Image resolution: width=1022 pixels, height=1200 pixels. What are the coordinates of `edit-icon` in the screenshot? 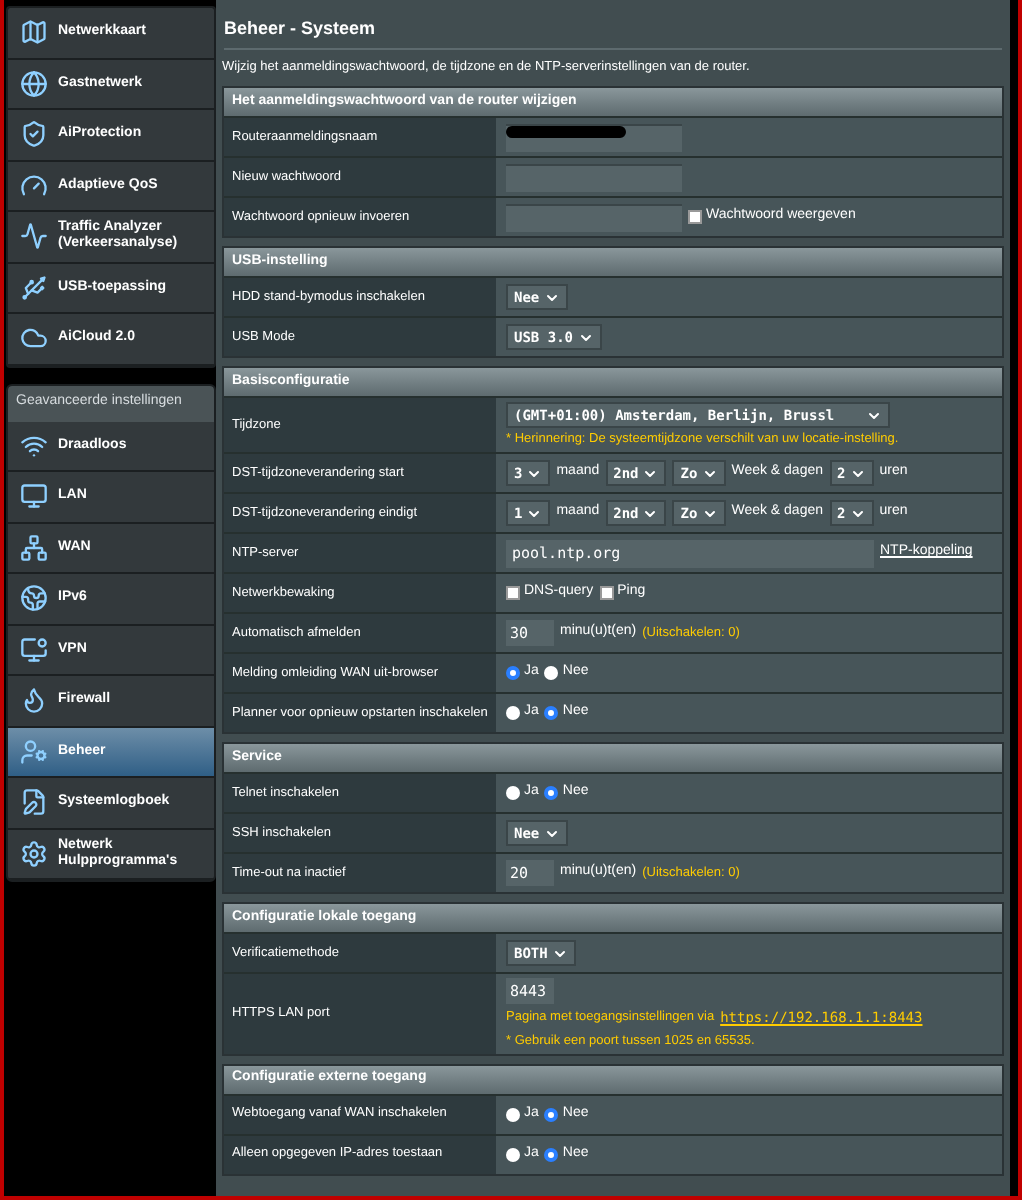 It's located at (34, 802).